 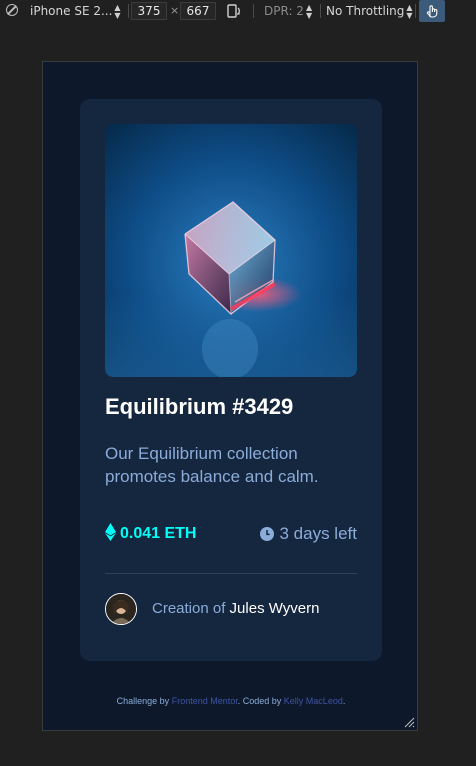 I want to click on device-select: iPhone SE 2... ▲ ▼, so click(x=75, y=11).